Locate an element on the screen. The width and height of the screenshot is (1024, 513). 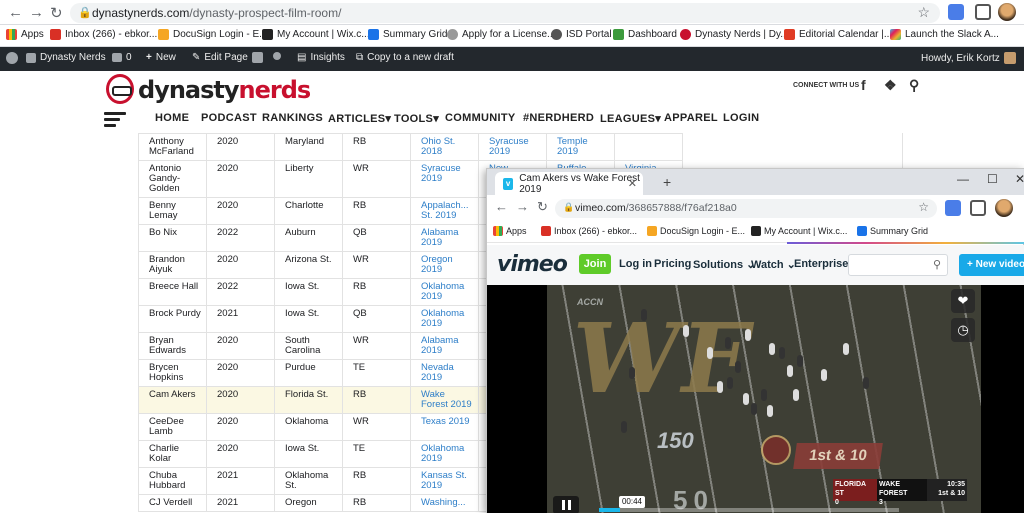
close-tab-icon: ✕ is located at coordinates (632, 183).